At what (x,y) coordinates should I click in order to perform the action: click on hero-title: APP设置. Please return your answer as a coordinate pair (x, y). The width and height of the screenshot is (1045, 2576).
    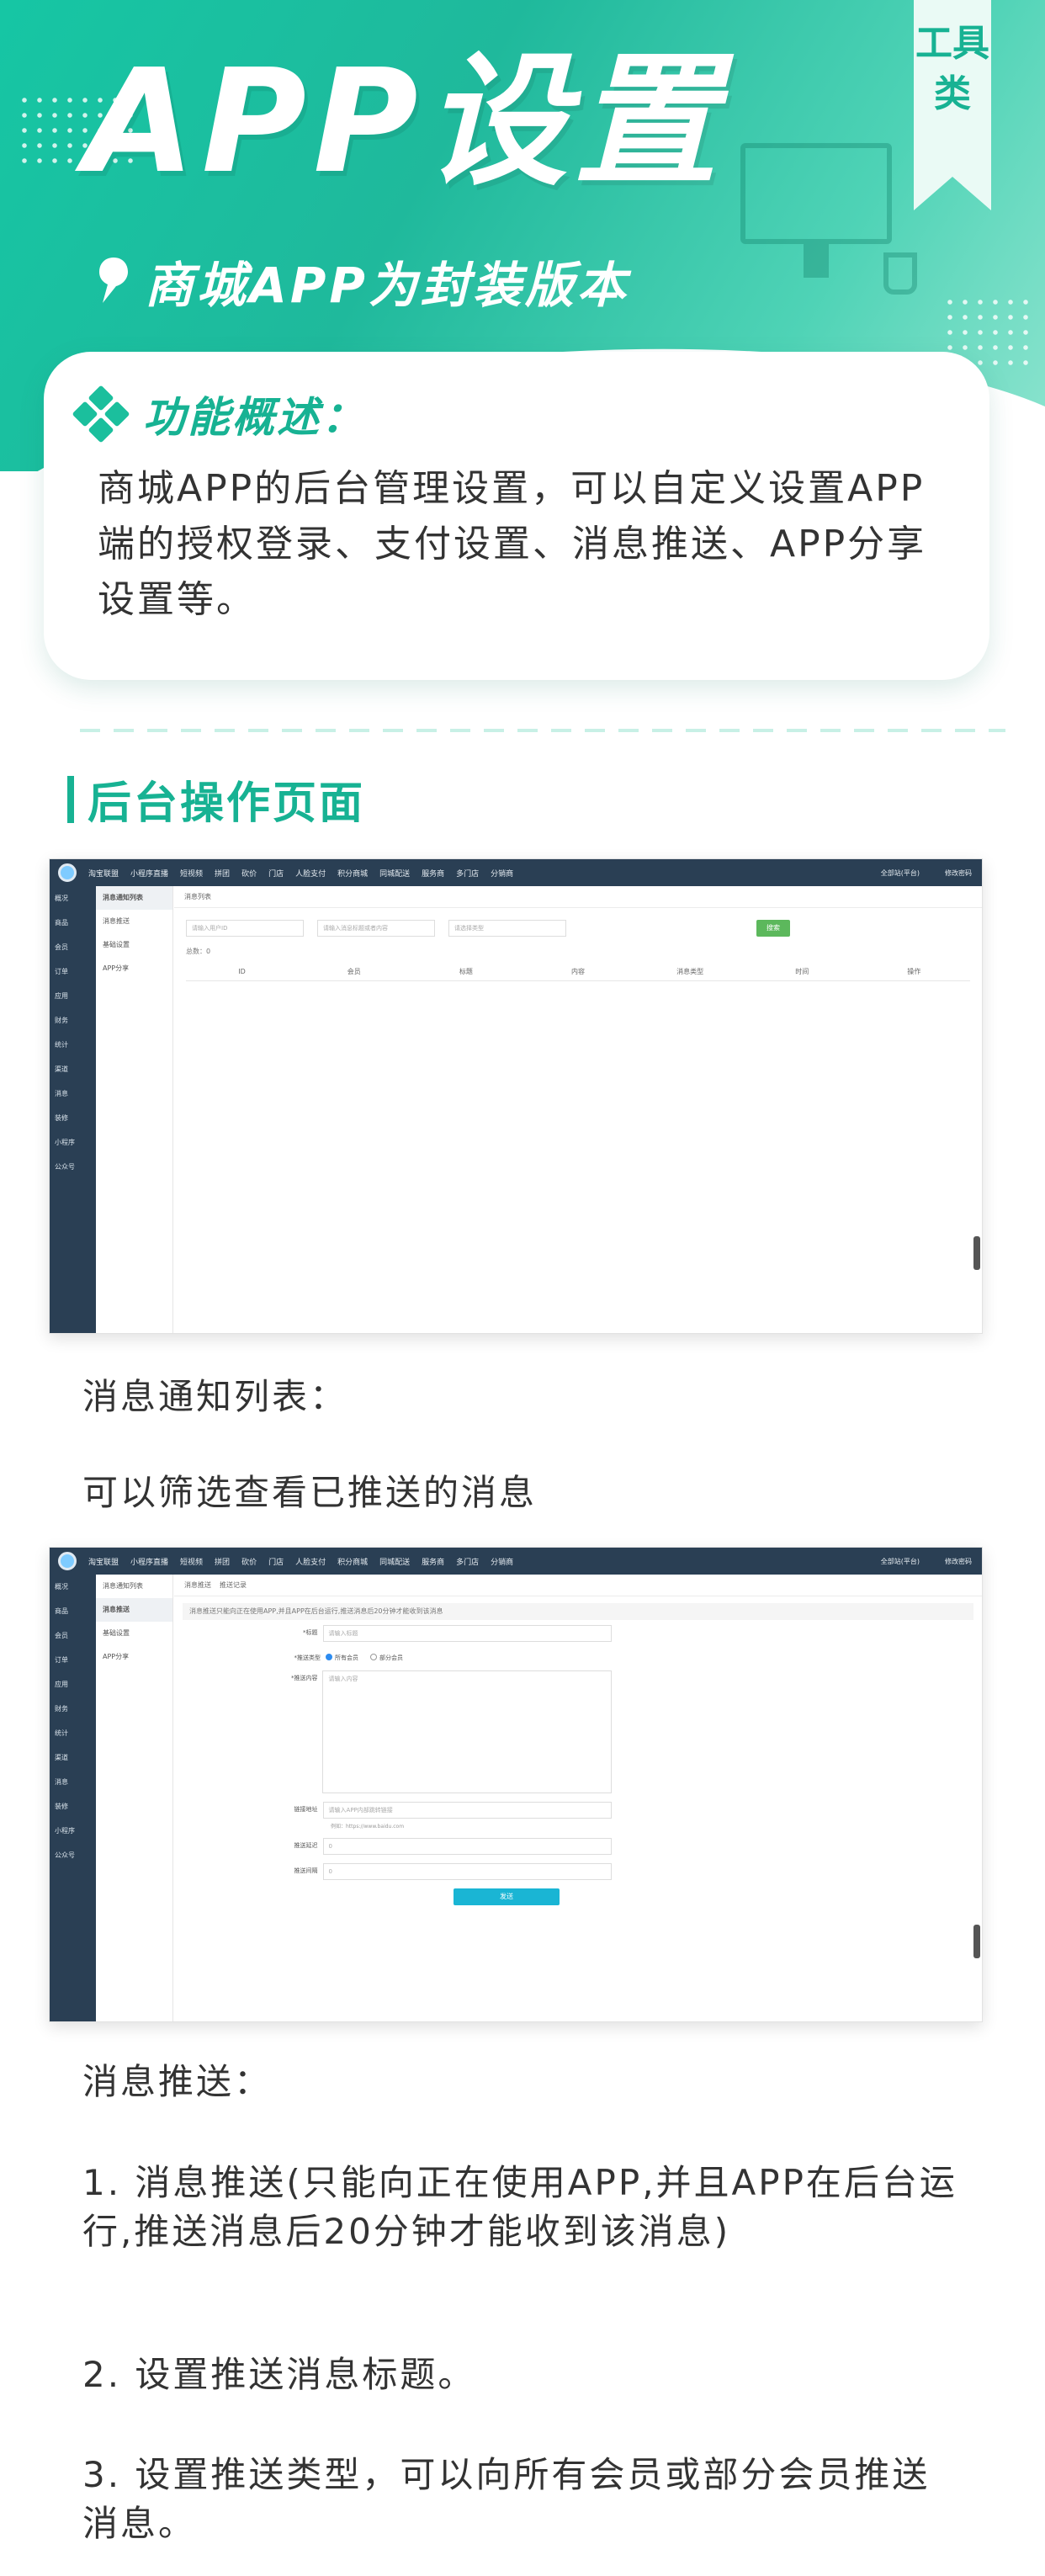
    Looking at the image, I should click on (404, 122).